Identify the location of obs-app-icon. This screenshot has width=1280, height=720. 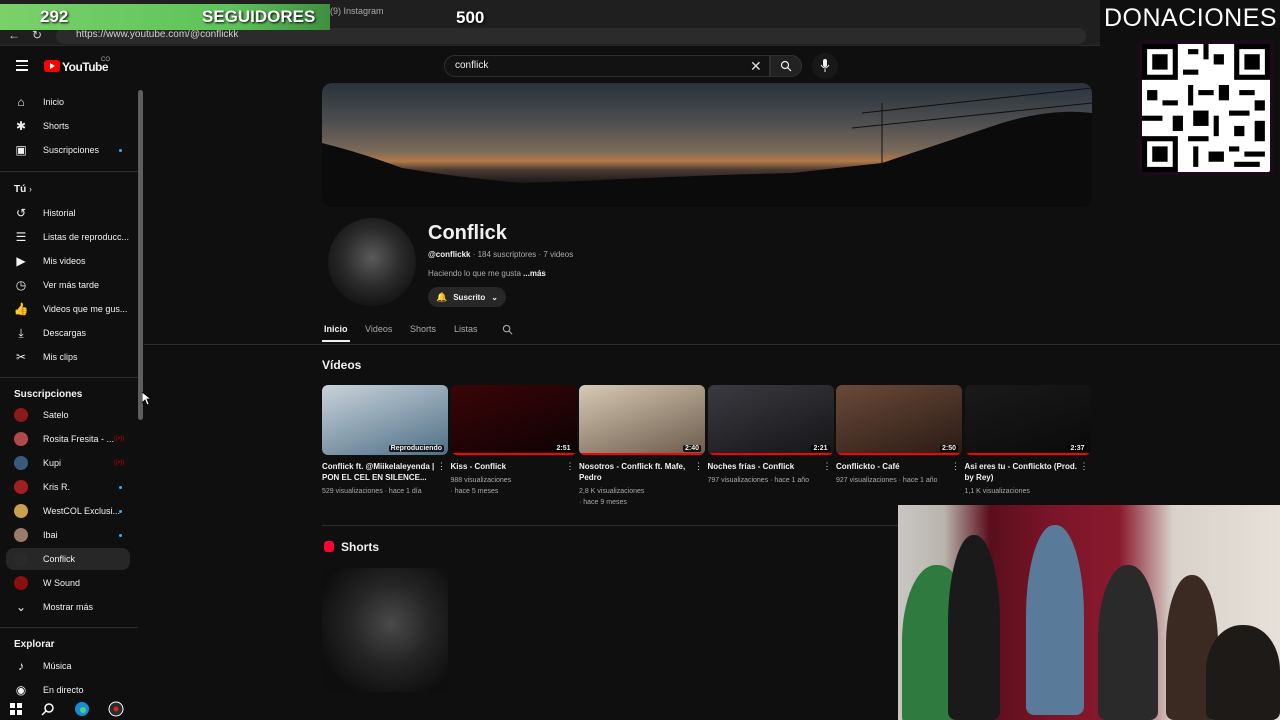
(116, 709).